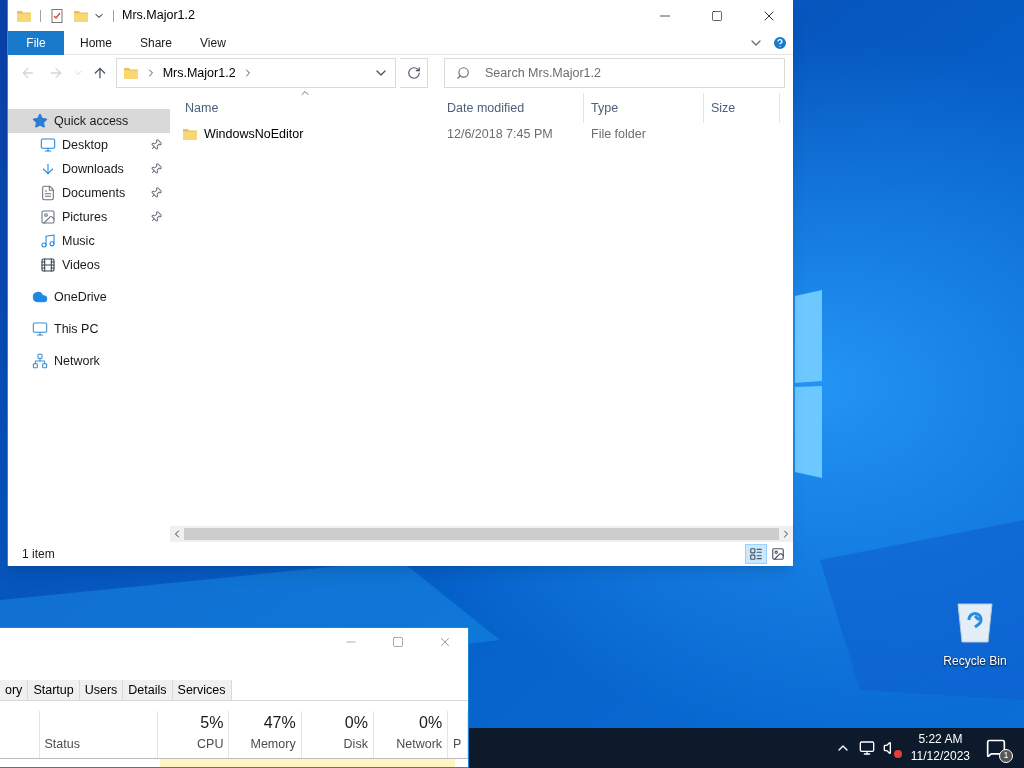  I want to click on column-header: 0% Disk, so click(337, 735).